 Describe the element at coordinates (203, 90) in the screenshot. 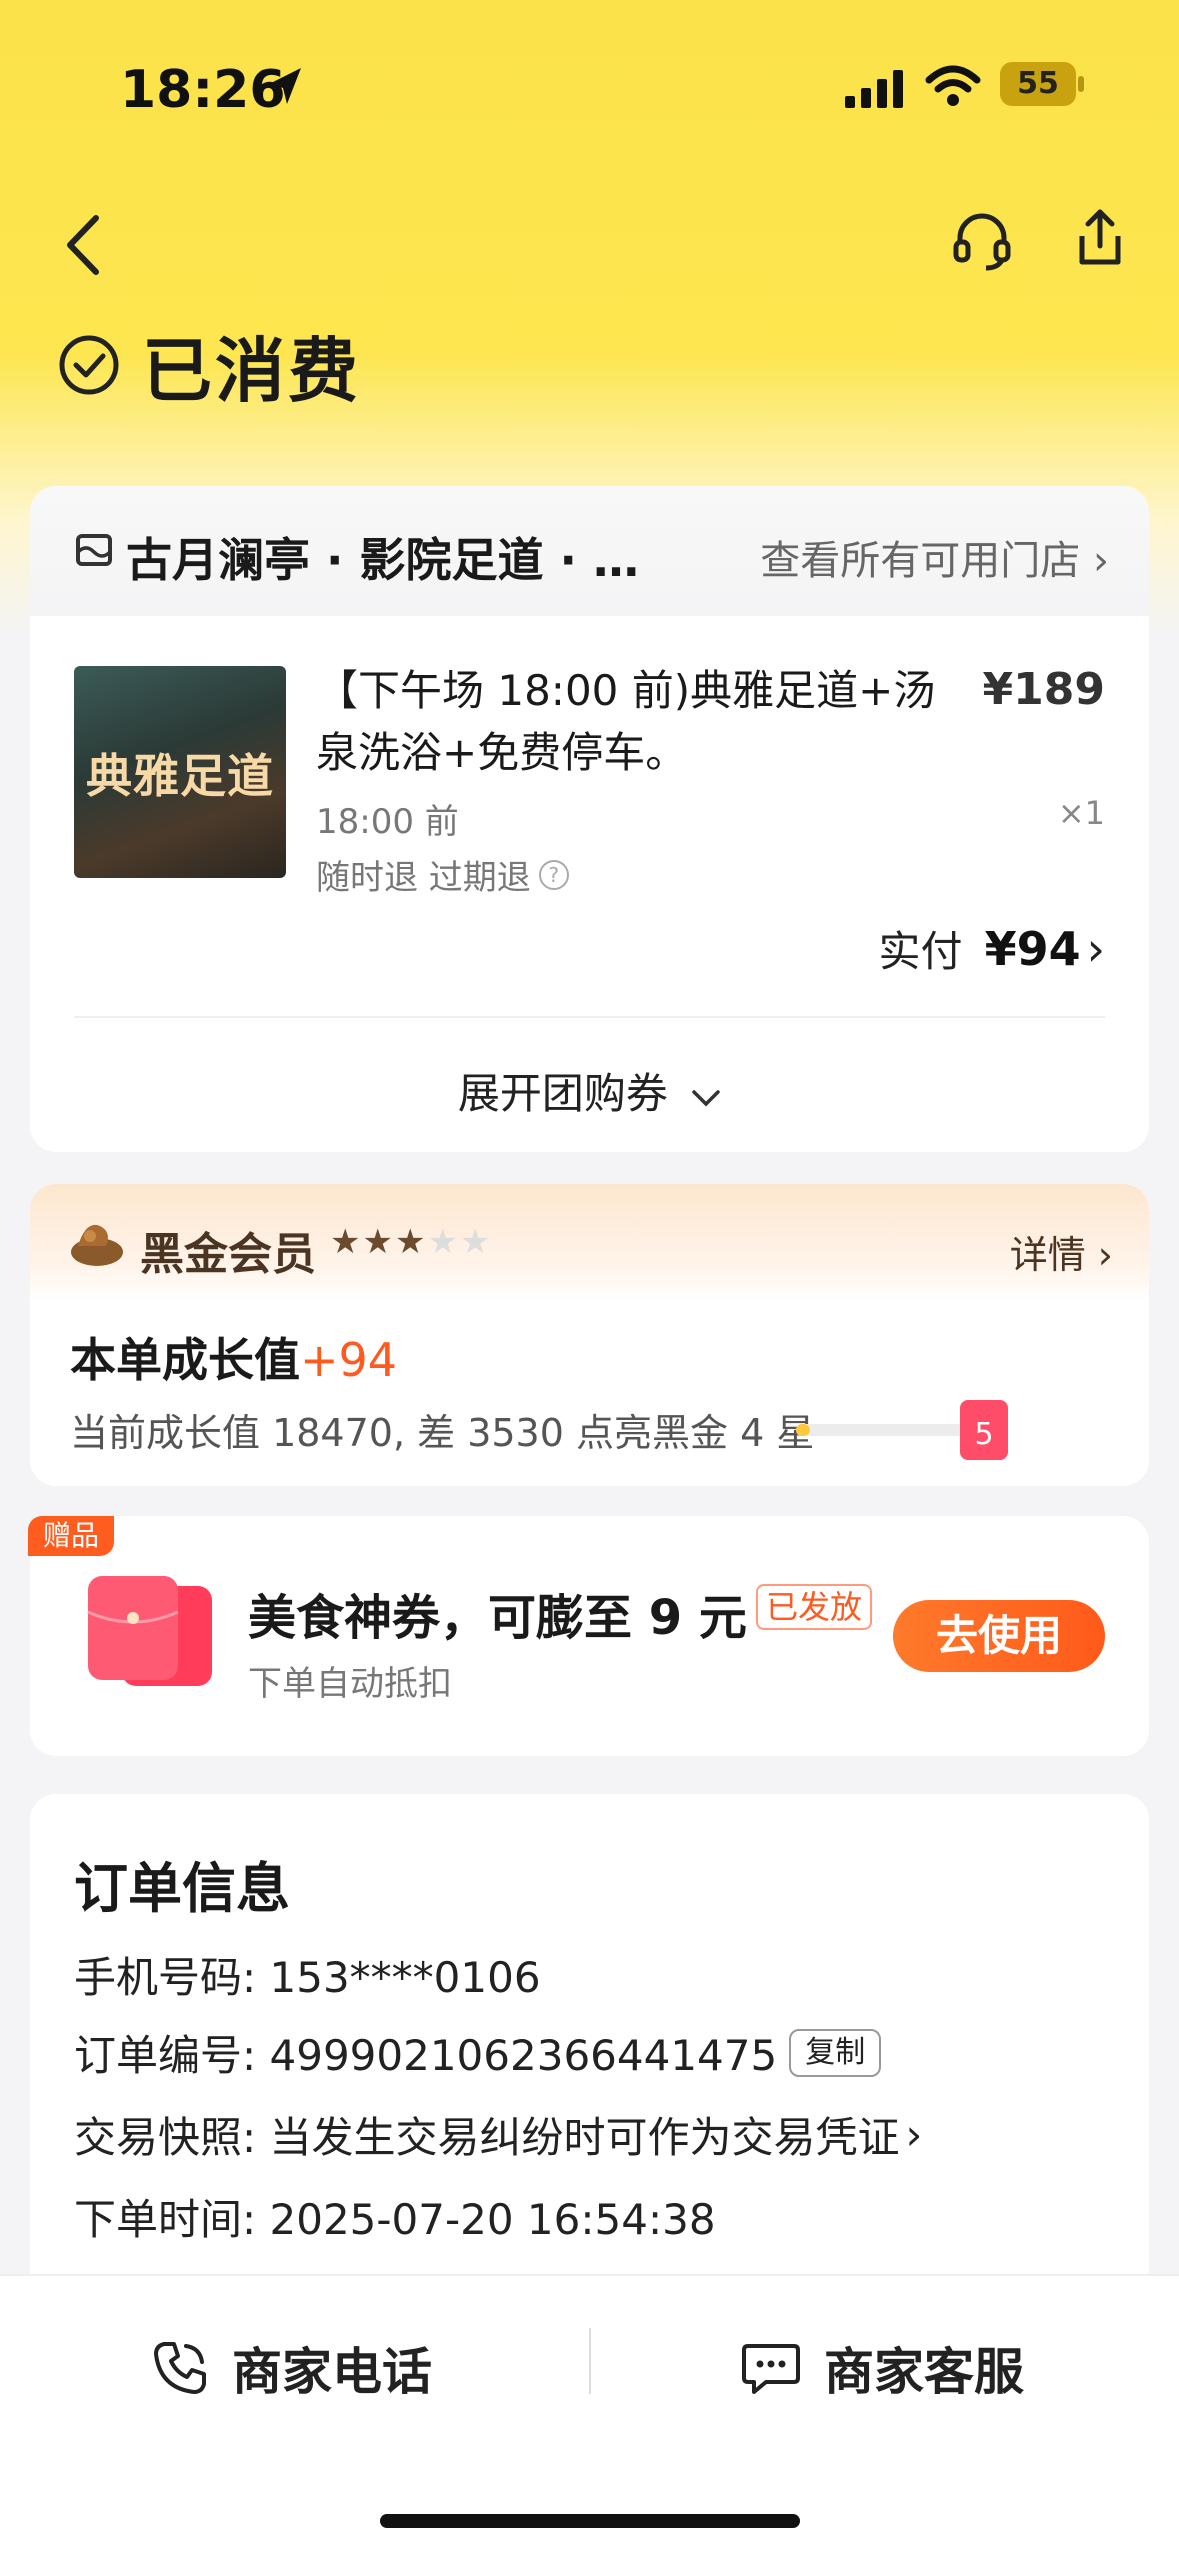

I see `clock: 18:26` at that location.